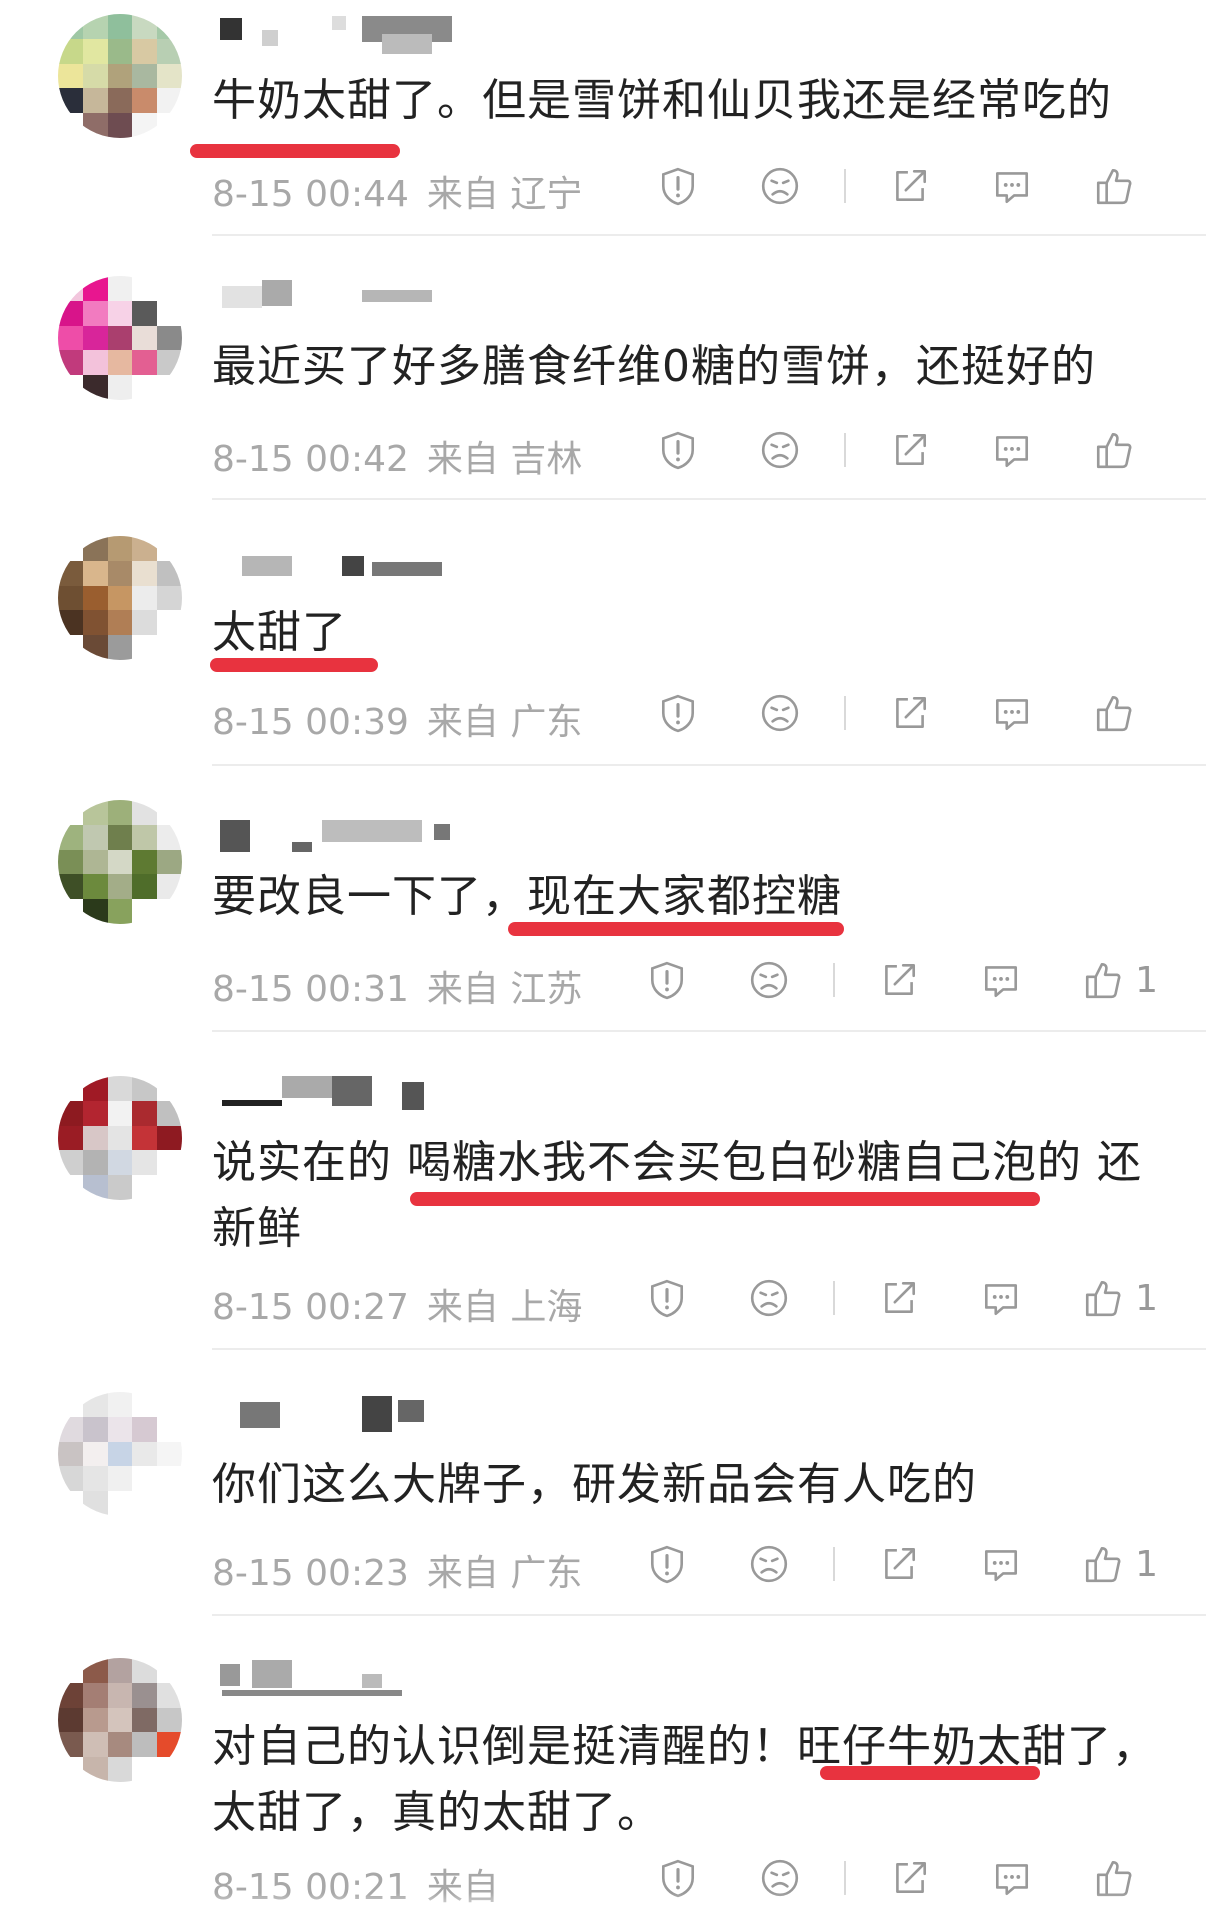 This screenshot has height=1919, width=1206. What do you see at coordinates (527, 896) in the screenshot?
I see `comment-text: 要改良一下了，现在大家都控糖` at bounding box center [527, 896].